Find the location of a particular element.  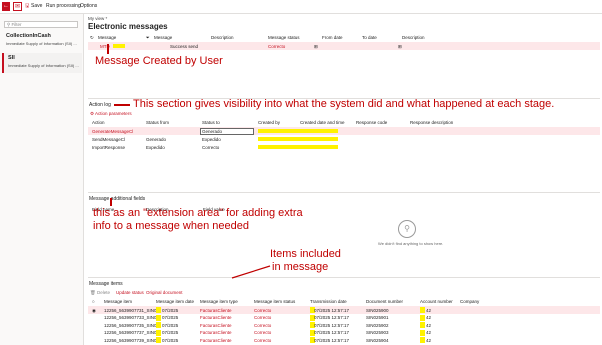

col-header-created-by: Created by is located at coordinates (269, 122).